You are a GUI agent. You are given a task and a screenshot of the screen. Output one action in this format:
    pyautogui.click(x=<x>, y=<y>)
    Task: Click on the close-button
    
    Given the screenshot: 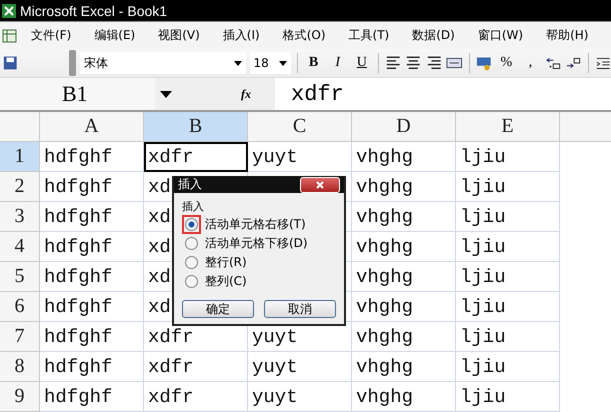 What is the action you would take?
    pyautogui.click(x=320, y=184)
    